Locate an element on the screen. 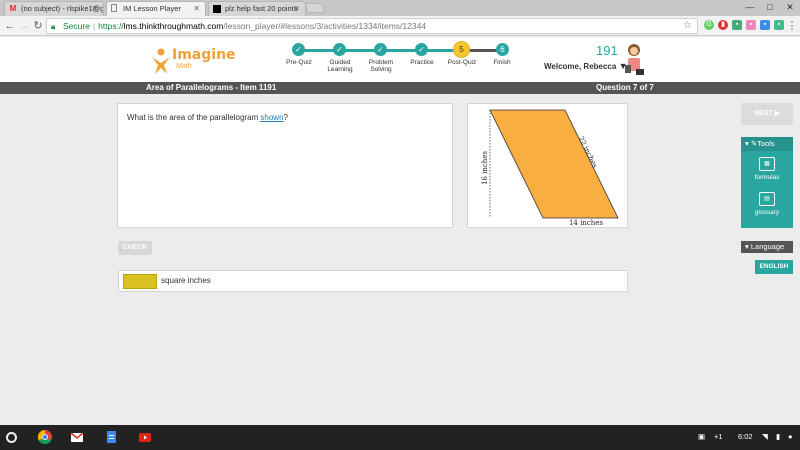  tools-header: ▾ ✎Tools is located at coordinates (767, 144).